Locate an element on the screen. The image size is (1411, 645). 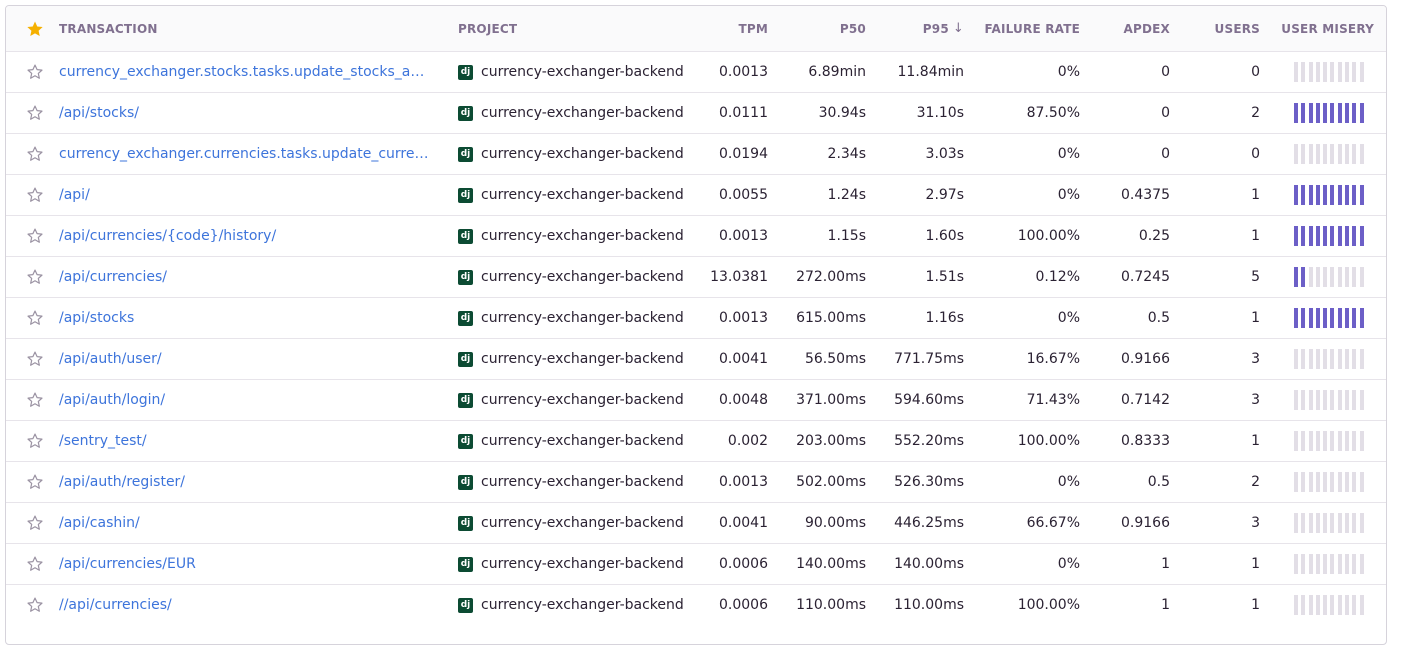
transaction-name: /api/cashin/ is located at coordinates (244, 523).